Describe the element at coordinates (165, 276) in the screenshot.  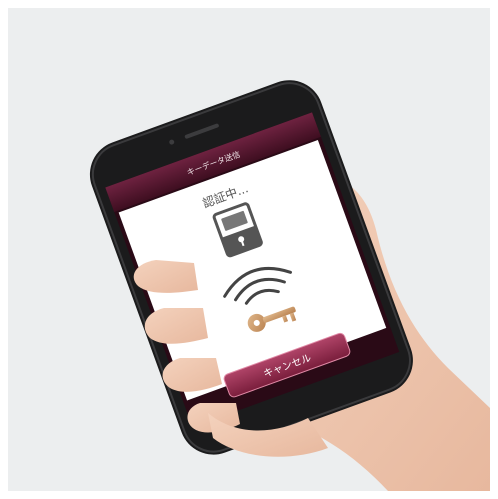
I see `index-finger` at that location.